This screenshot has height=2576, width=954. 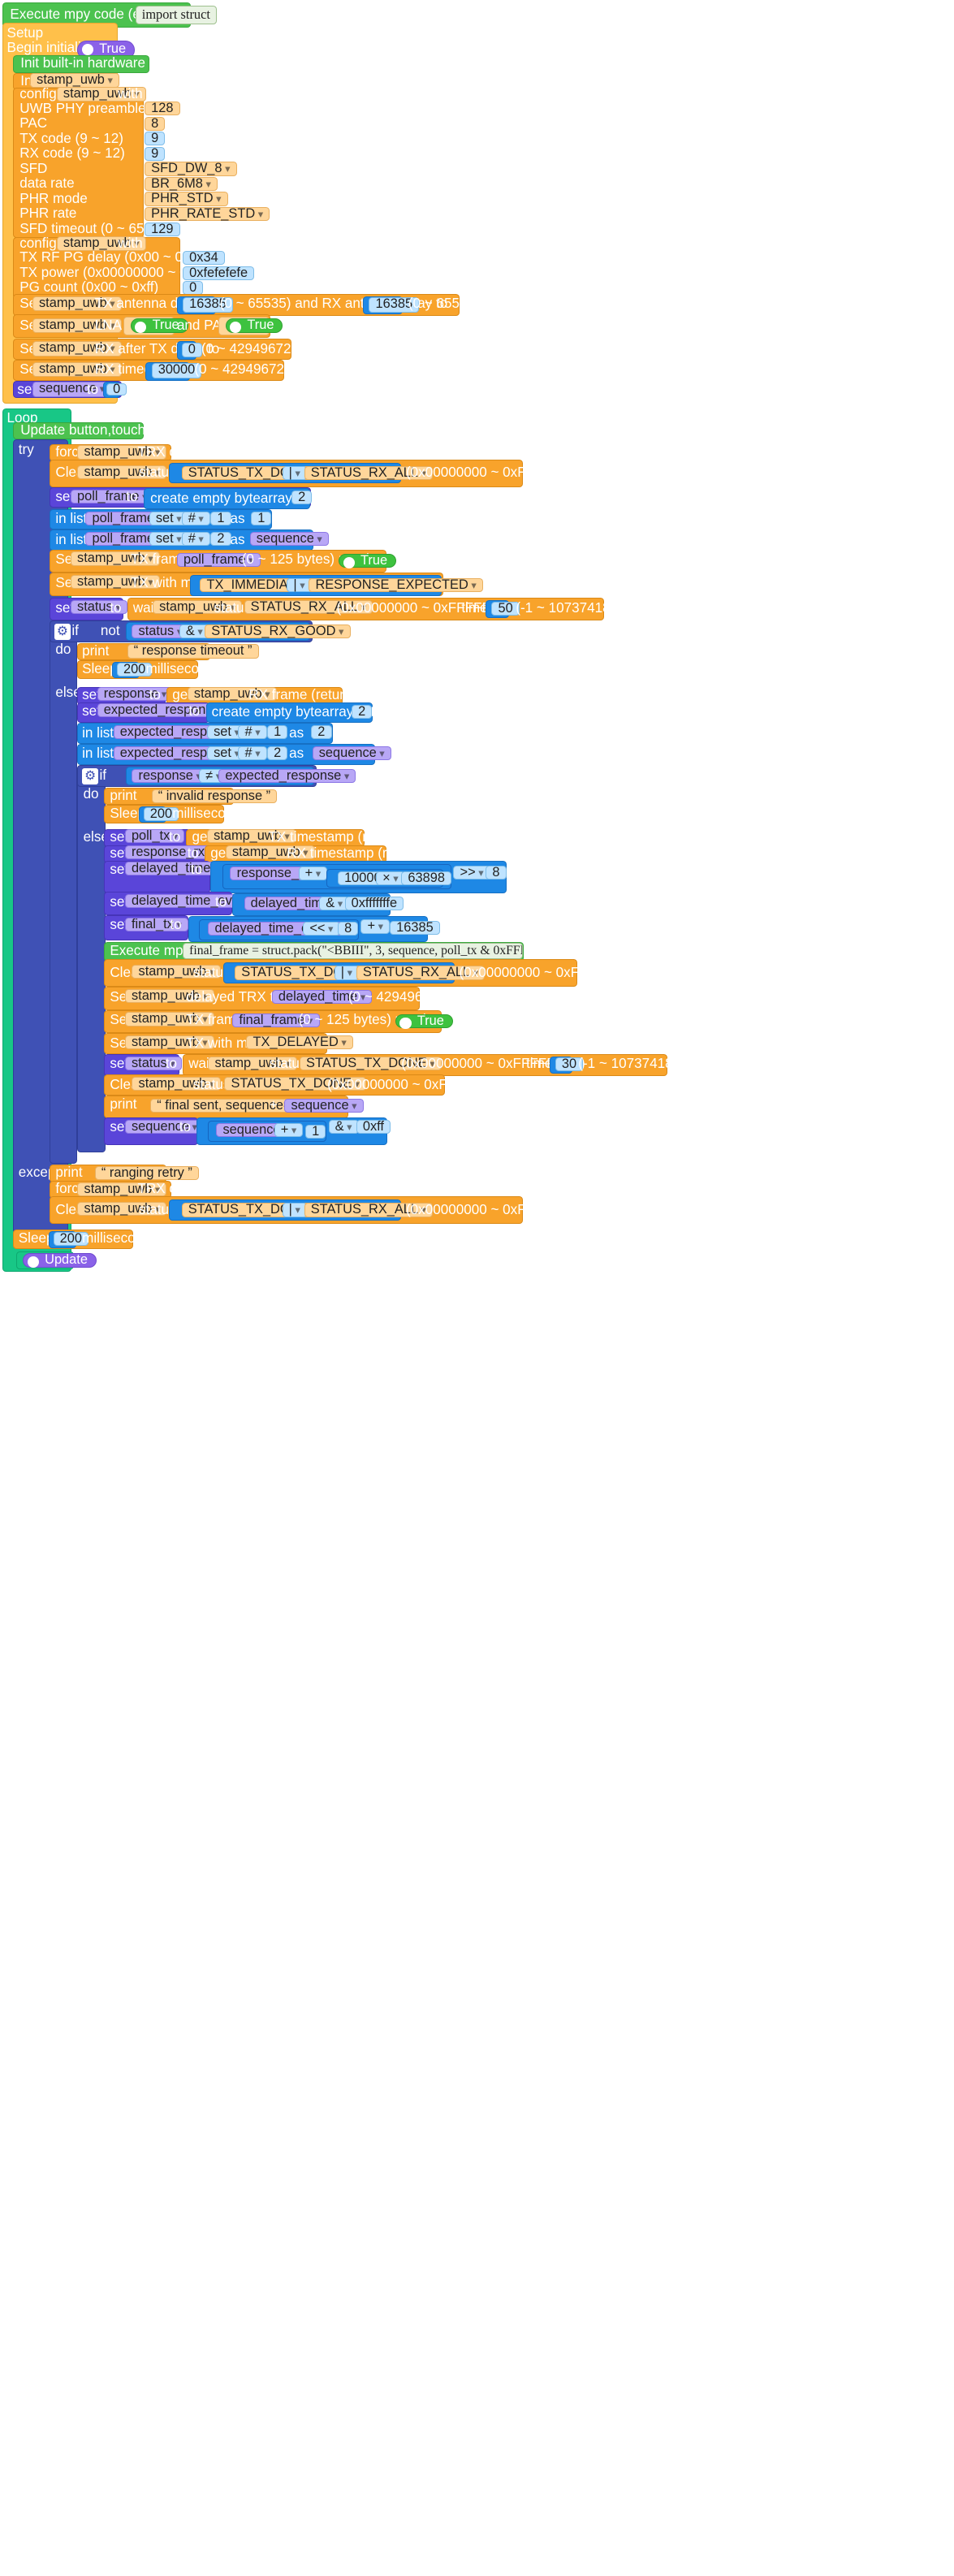 What do you see at coordinates (496, 872) in the screenshot?
I see `shift-right-value: 8` at bounding box center [496, 872].